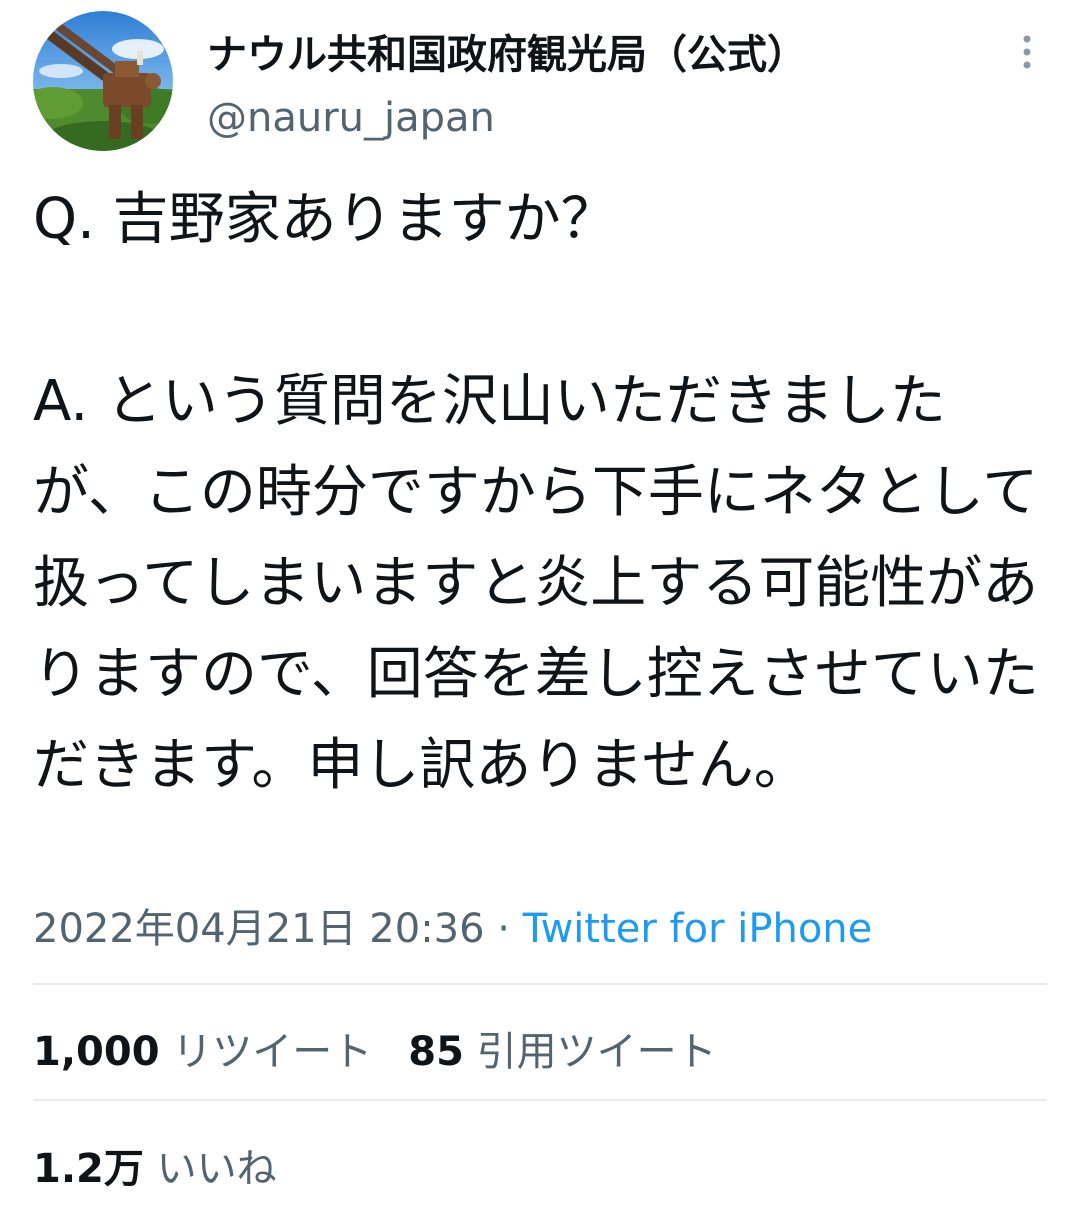 This screenshot has width=1076, height=1216. I want to click on likes-stats-row: 1.2万 いいね, so click(155, 1165).